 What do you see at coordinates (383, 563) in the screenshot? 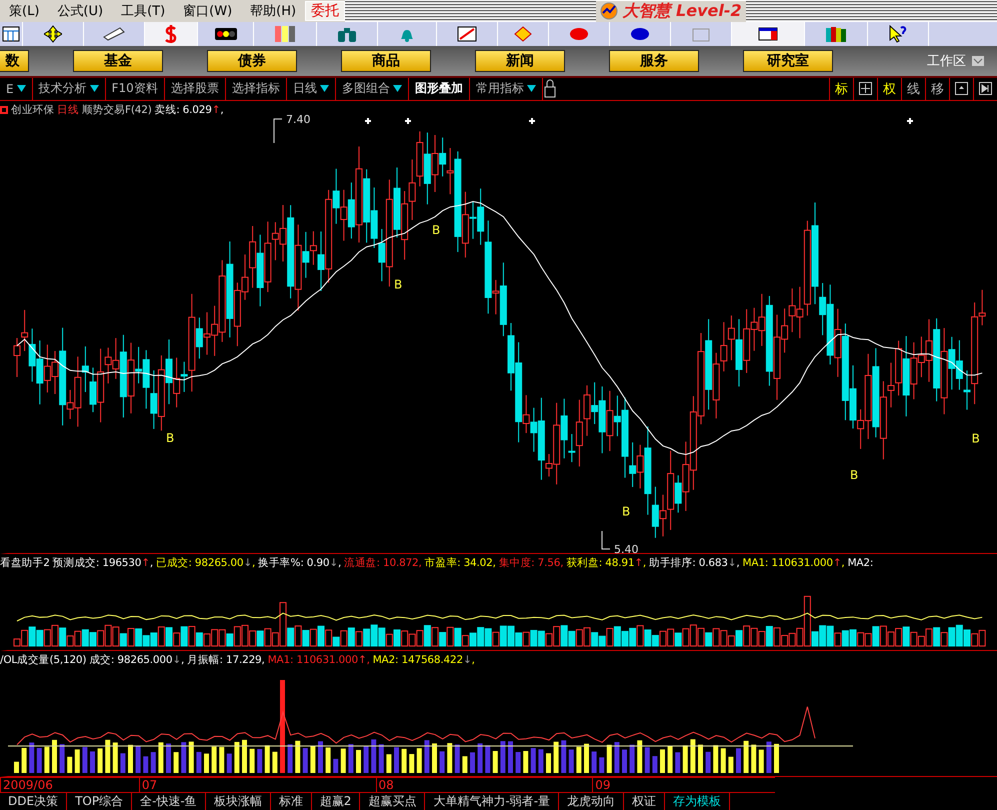
I see `indicator-value: 流通盘: 10.872,` at bounding box center [383, 563].